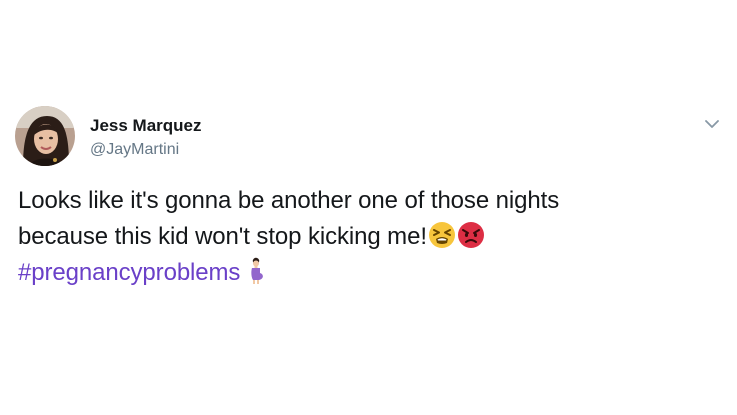 The height and width of the screenshot is (415, 737). I want to click on profile-photo-icon, so click(45, 136).